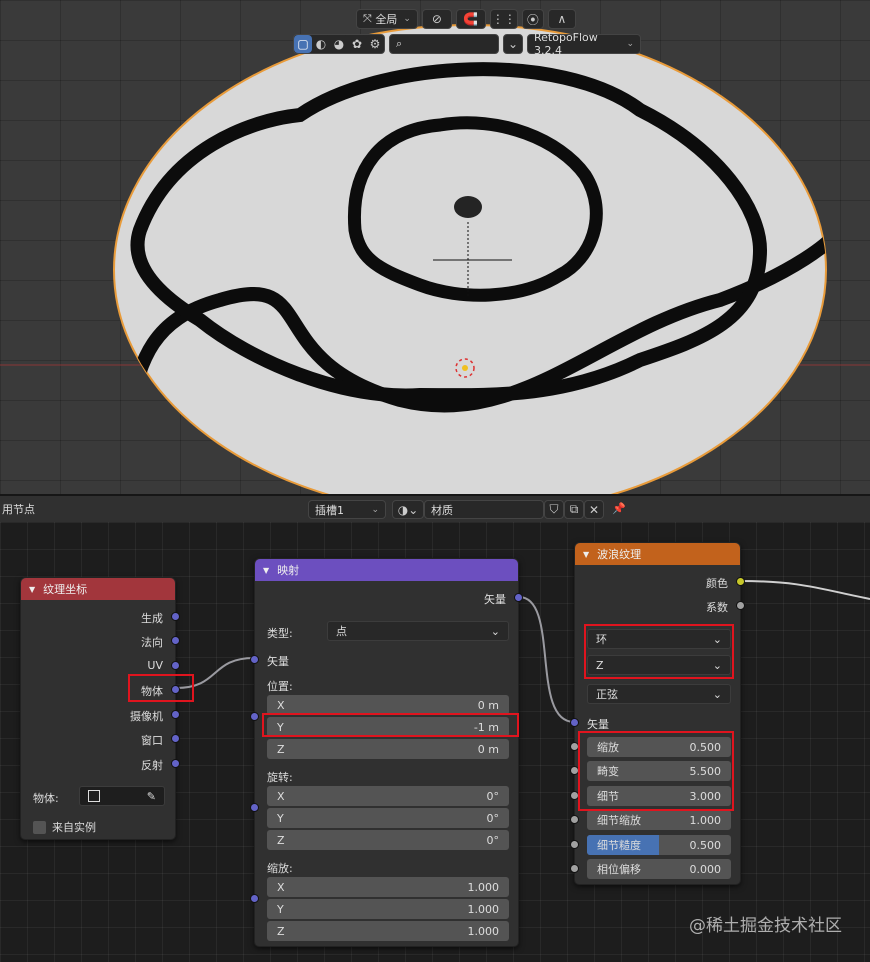 Image resolution: width=870 pixels, height=962 pixels. I want to click on location-x-field: X 0 m, so click(388, 705).